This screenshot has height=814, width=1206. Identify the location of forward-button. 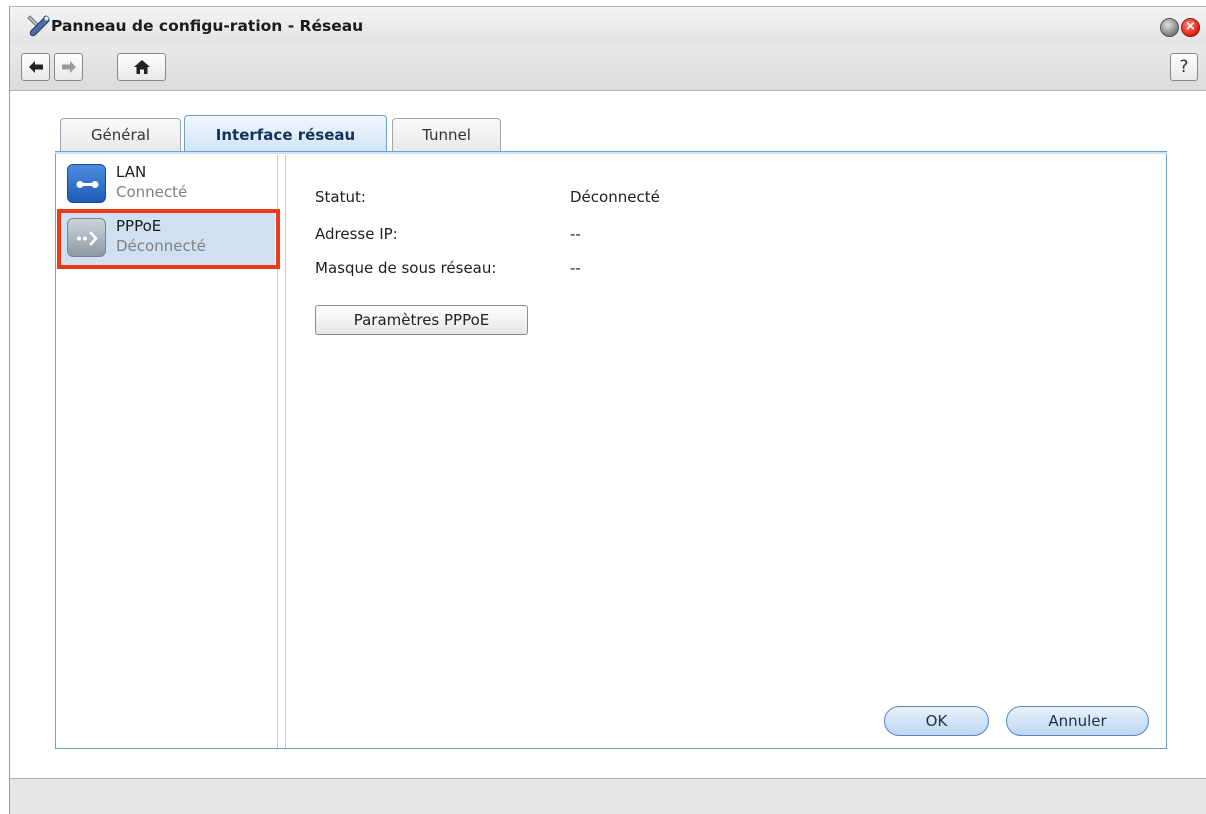
(68, 67).